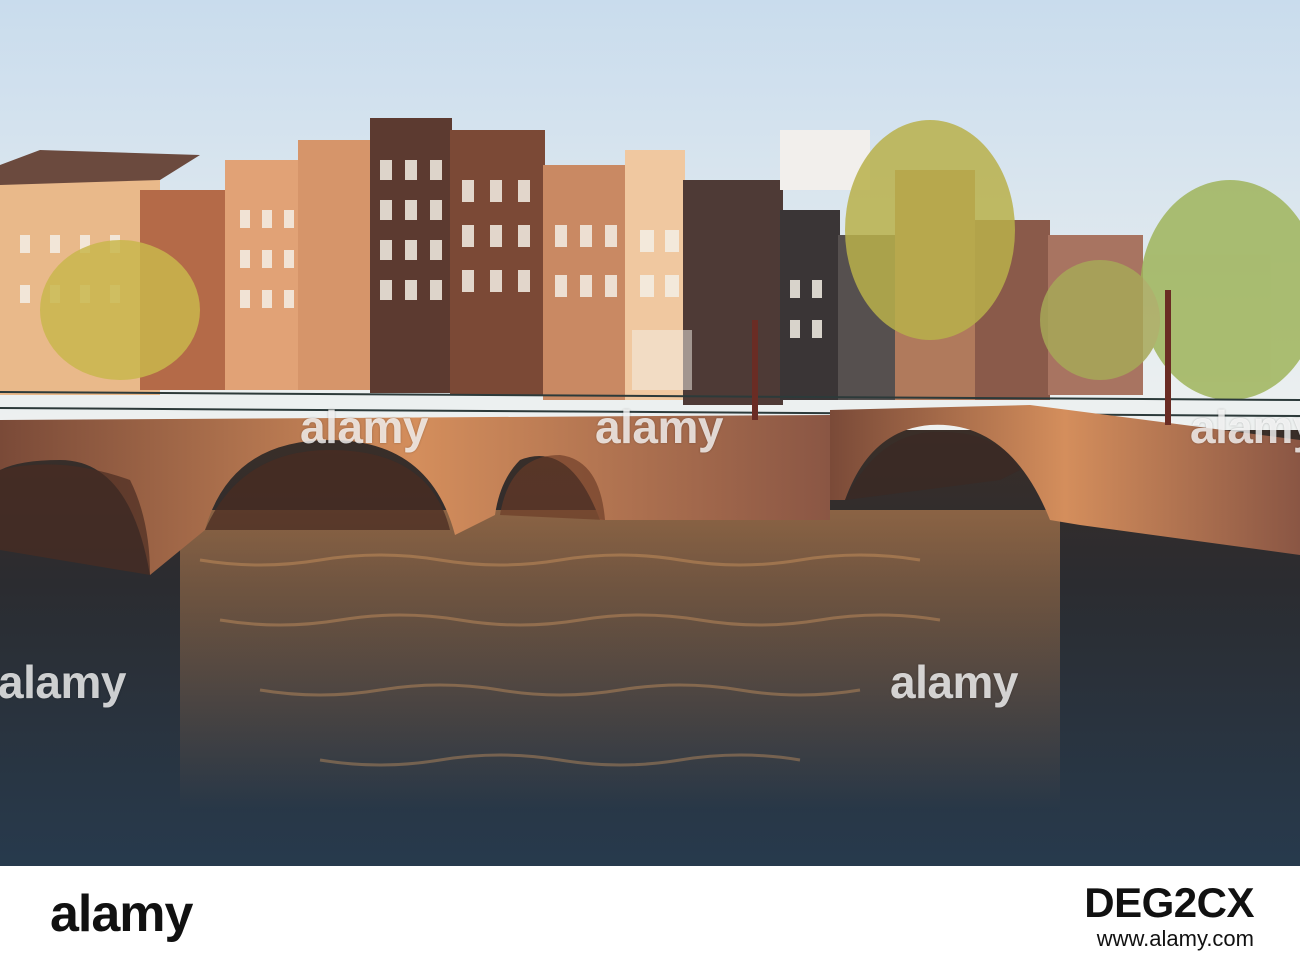 This screenshot has height=956, width=1300. What do you see at coordinates (650, 911) in the screenshot?
I see `footer-bar: alamy DEG2CX www.alamy.com` at bounding box center [650, 911].